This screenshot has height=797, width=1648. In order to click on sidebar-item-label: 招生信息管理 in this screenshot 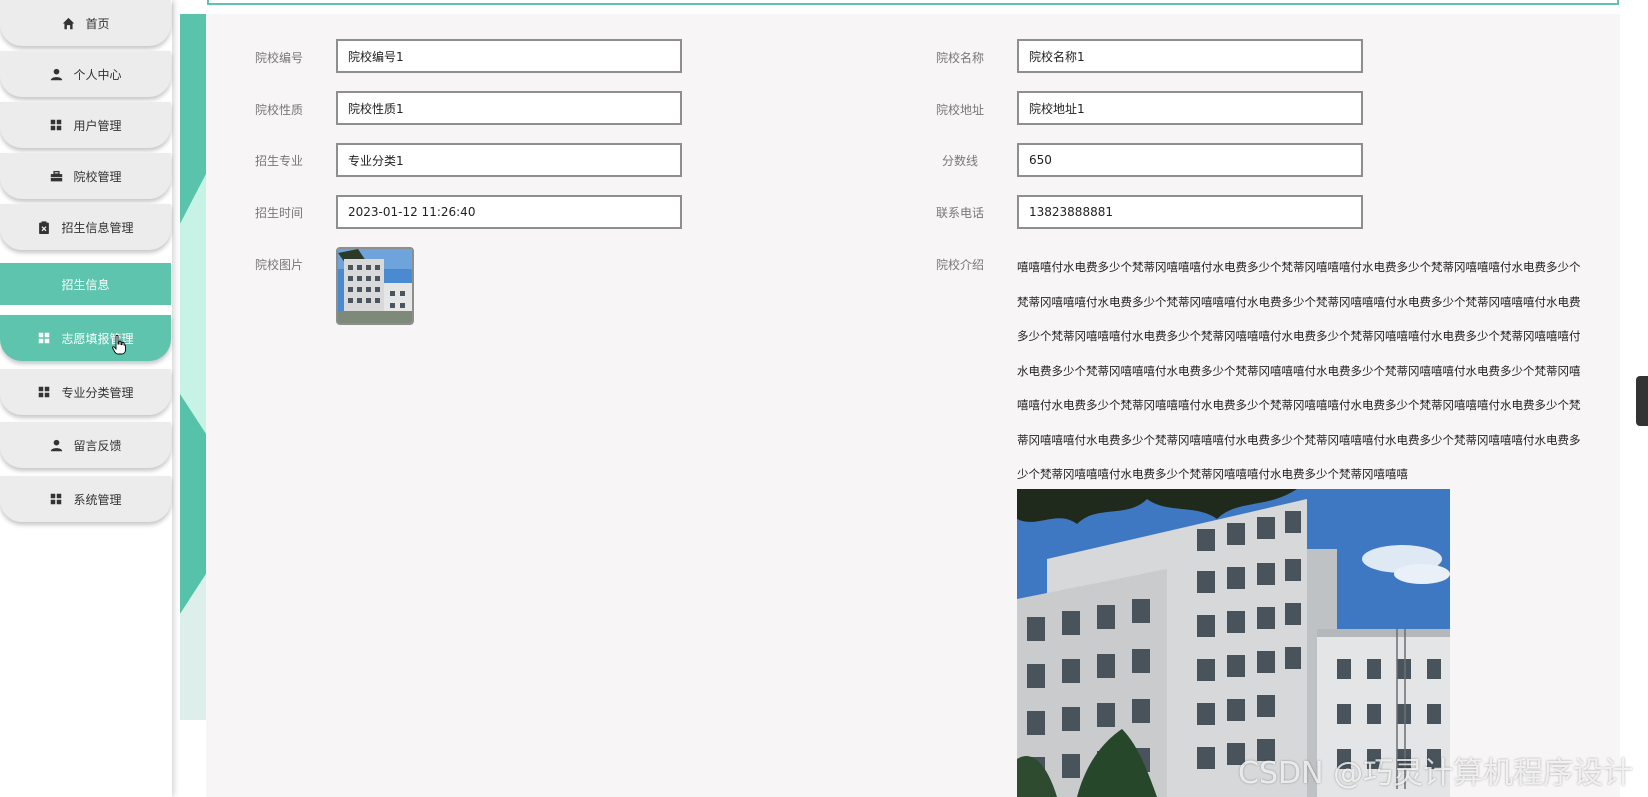, I will do `click(97, 227)`.